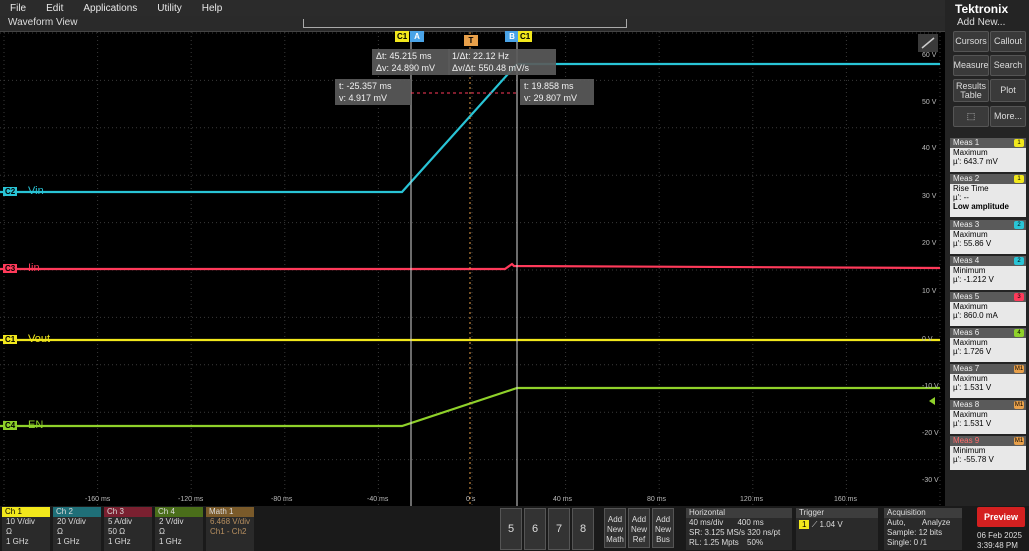 Image resolution: width=1029 pixels, height=551 pixels. Describe the element at coordinates (402, 36) in the screenshot. I see `marker-c1-a: C1` at that location.